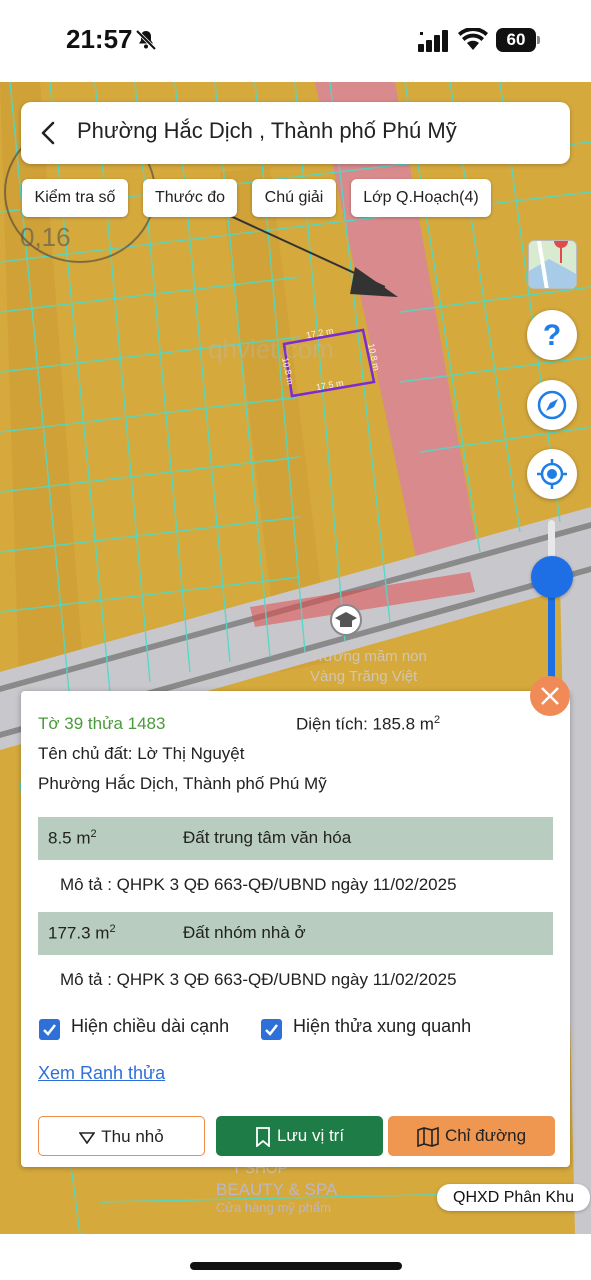 The width and height of the screenshot is (591, 1280). Describe the element at coordinates (244, 932) in the screenshot. I see `land-use-type: Đất nhóm nhà ở` at that location.